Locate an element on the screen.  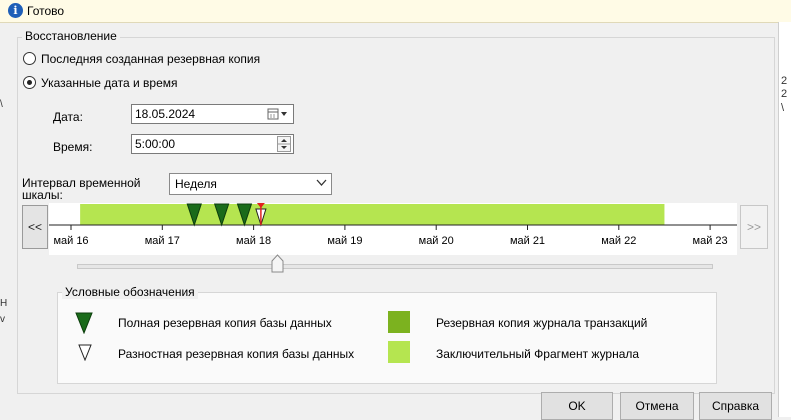
legend-tlog-label: Резервная копия журнала транзакций is located at coordinates (542, 323).